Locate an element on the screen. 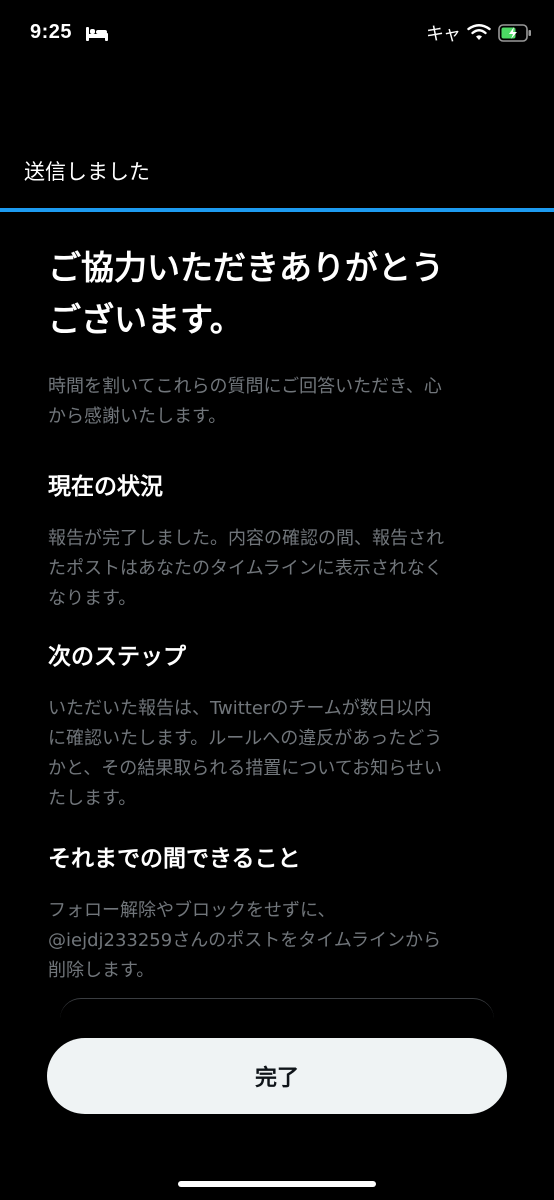 The width and height of the screenshot is (554, 1200). section-line: @iejdj233259さんのポストをタイムラインから is located at coordinates (244, 940).